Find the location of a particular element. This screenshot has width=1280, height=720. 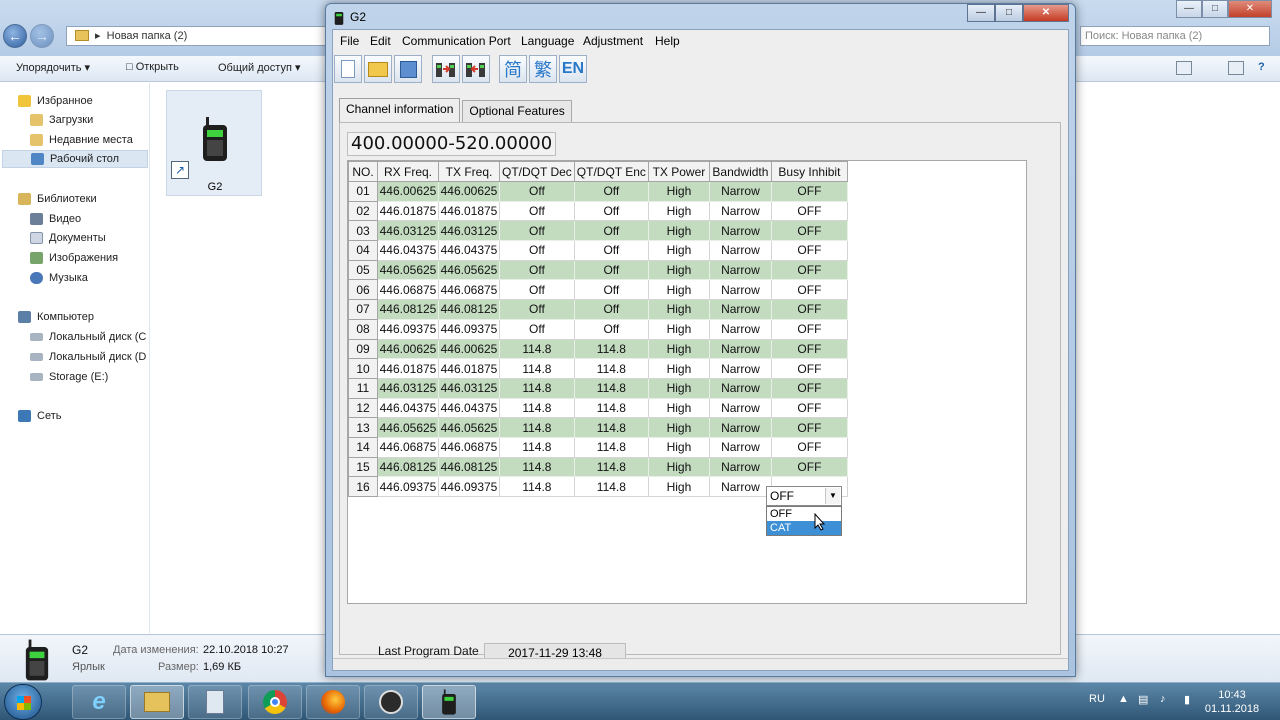

channel-row: 06 446.06875 446.06875 Off Off High Narrow OFF is located at coordinates (598, 290).